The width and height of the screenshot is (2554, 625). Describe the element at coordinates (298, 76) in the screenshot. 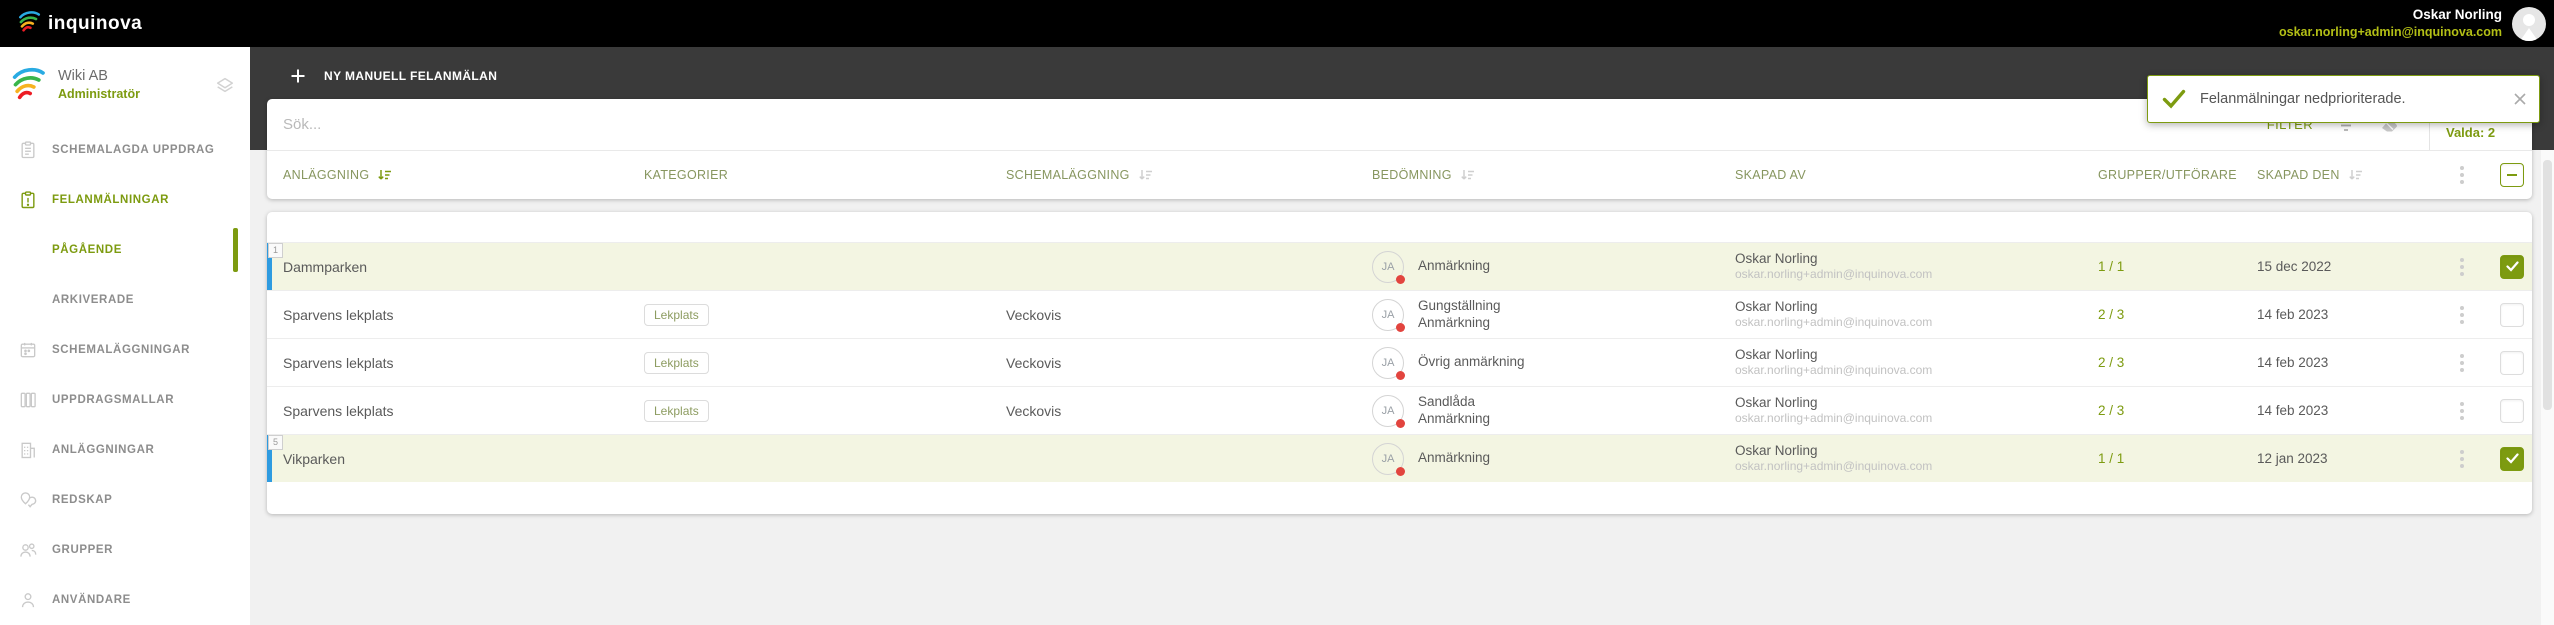

I see `plus-icon` at that location.